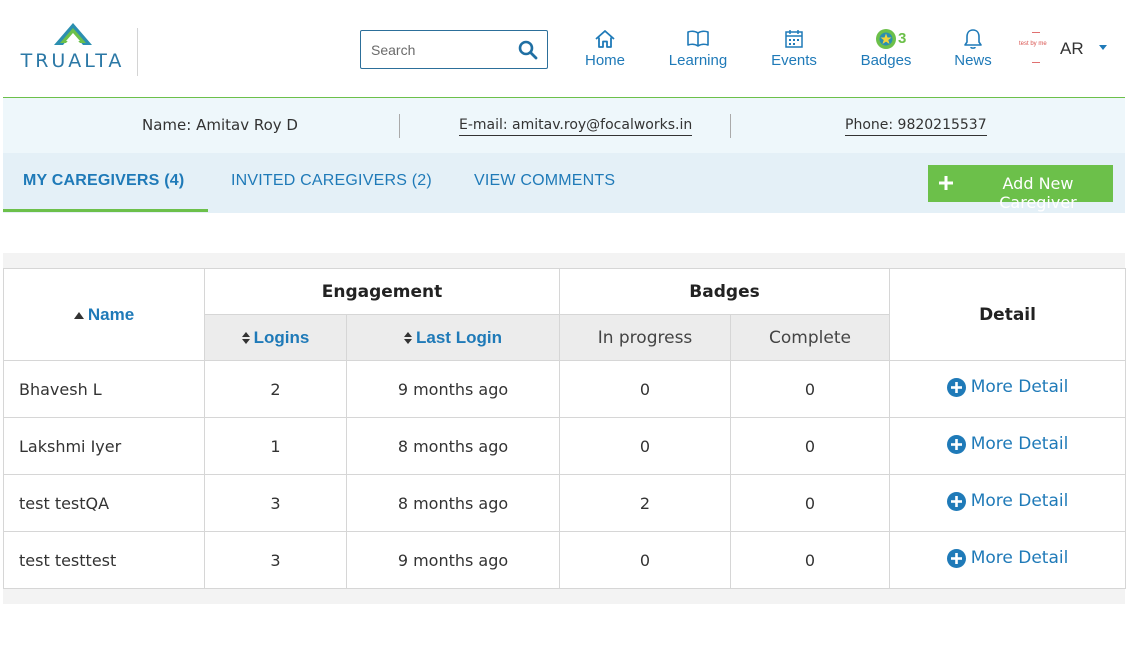 The height and width of the screenshot is (667, 1127). I want to click on column-header-complete: Complete, so click(810, 337).